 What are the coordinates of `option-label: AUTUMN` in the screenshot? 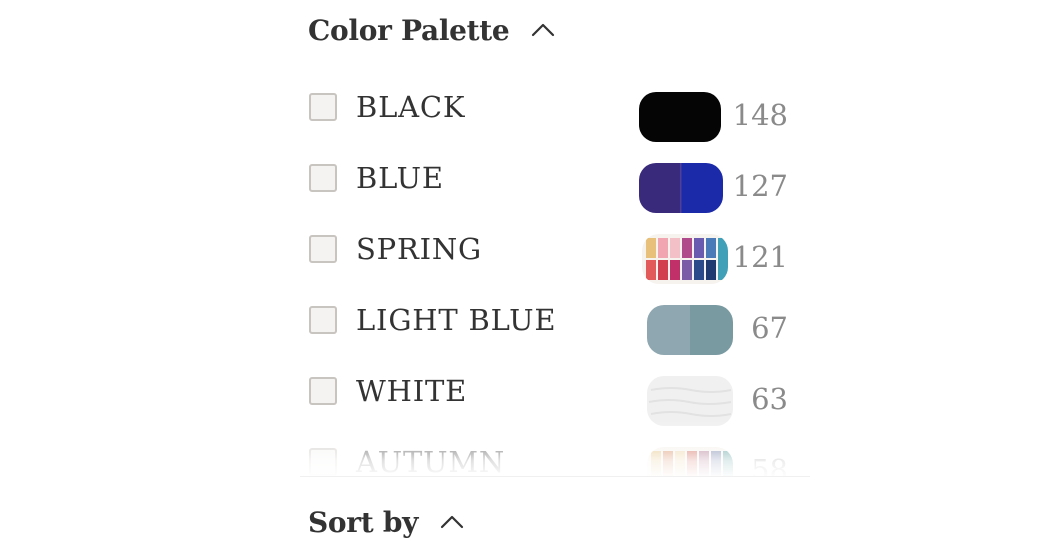 It's located at (431, 460).